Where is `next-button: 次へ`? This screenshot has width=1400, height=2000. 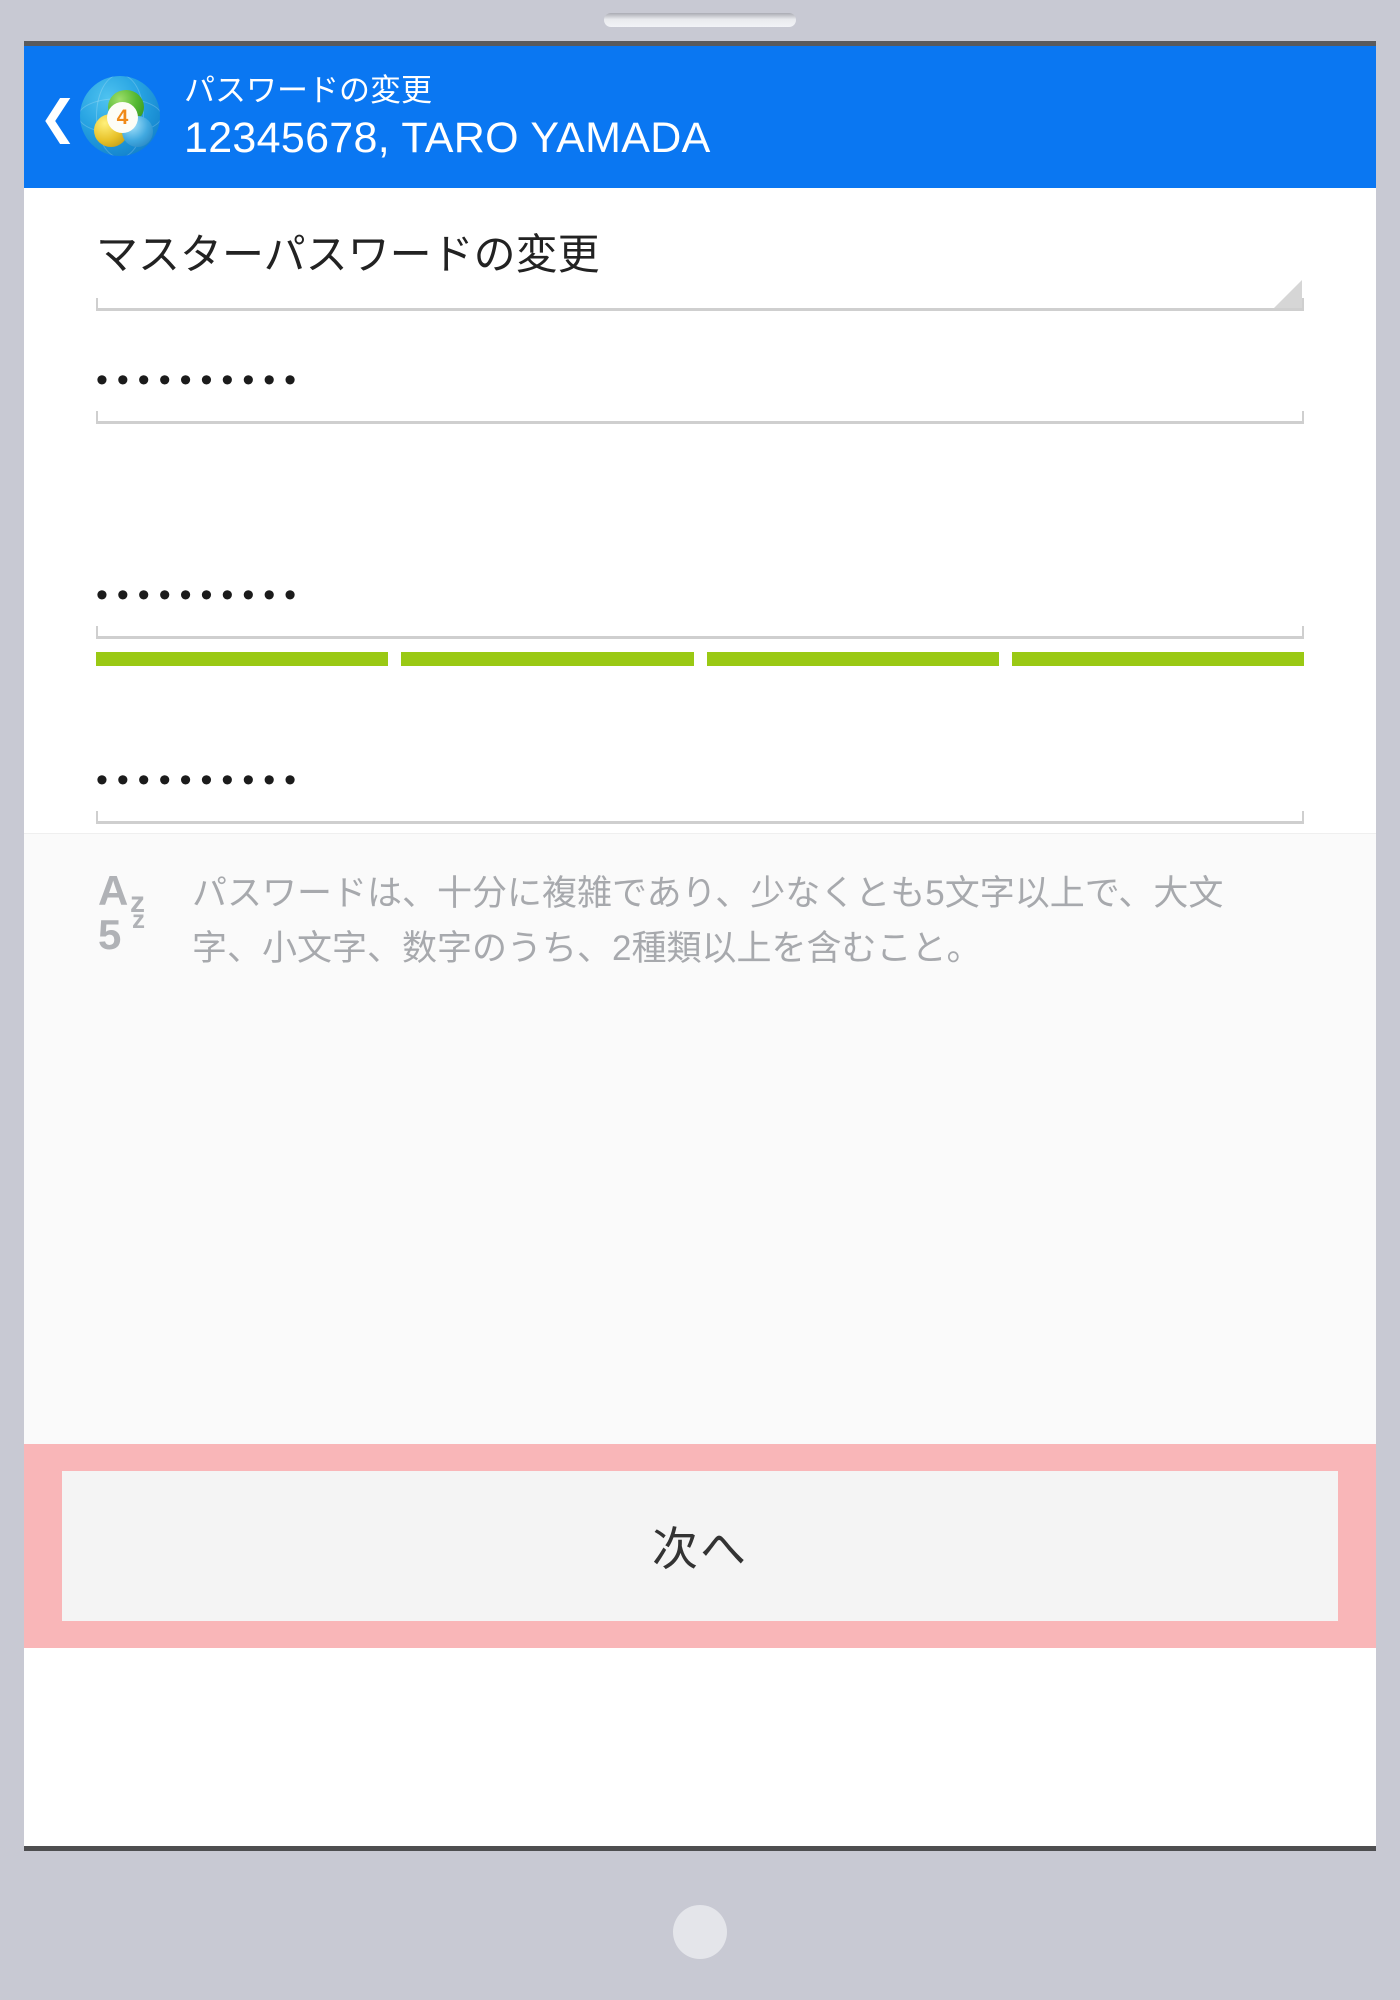 next-button: 次へ is located at coordinates (700, 1546).